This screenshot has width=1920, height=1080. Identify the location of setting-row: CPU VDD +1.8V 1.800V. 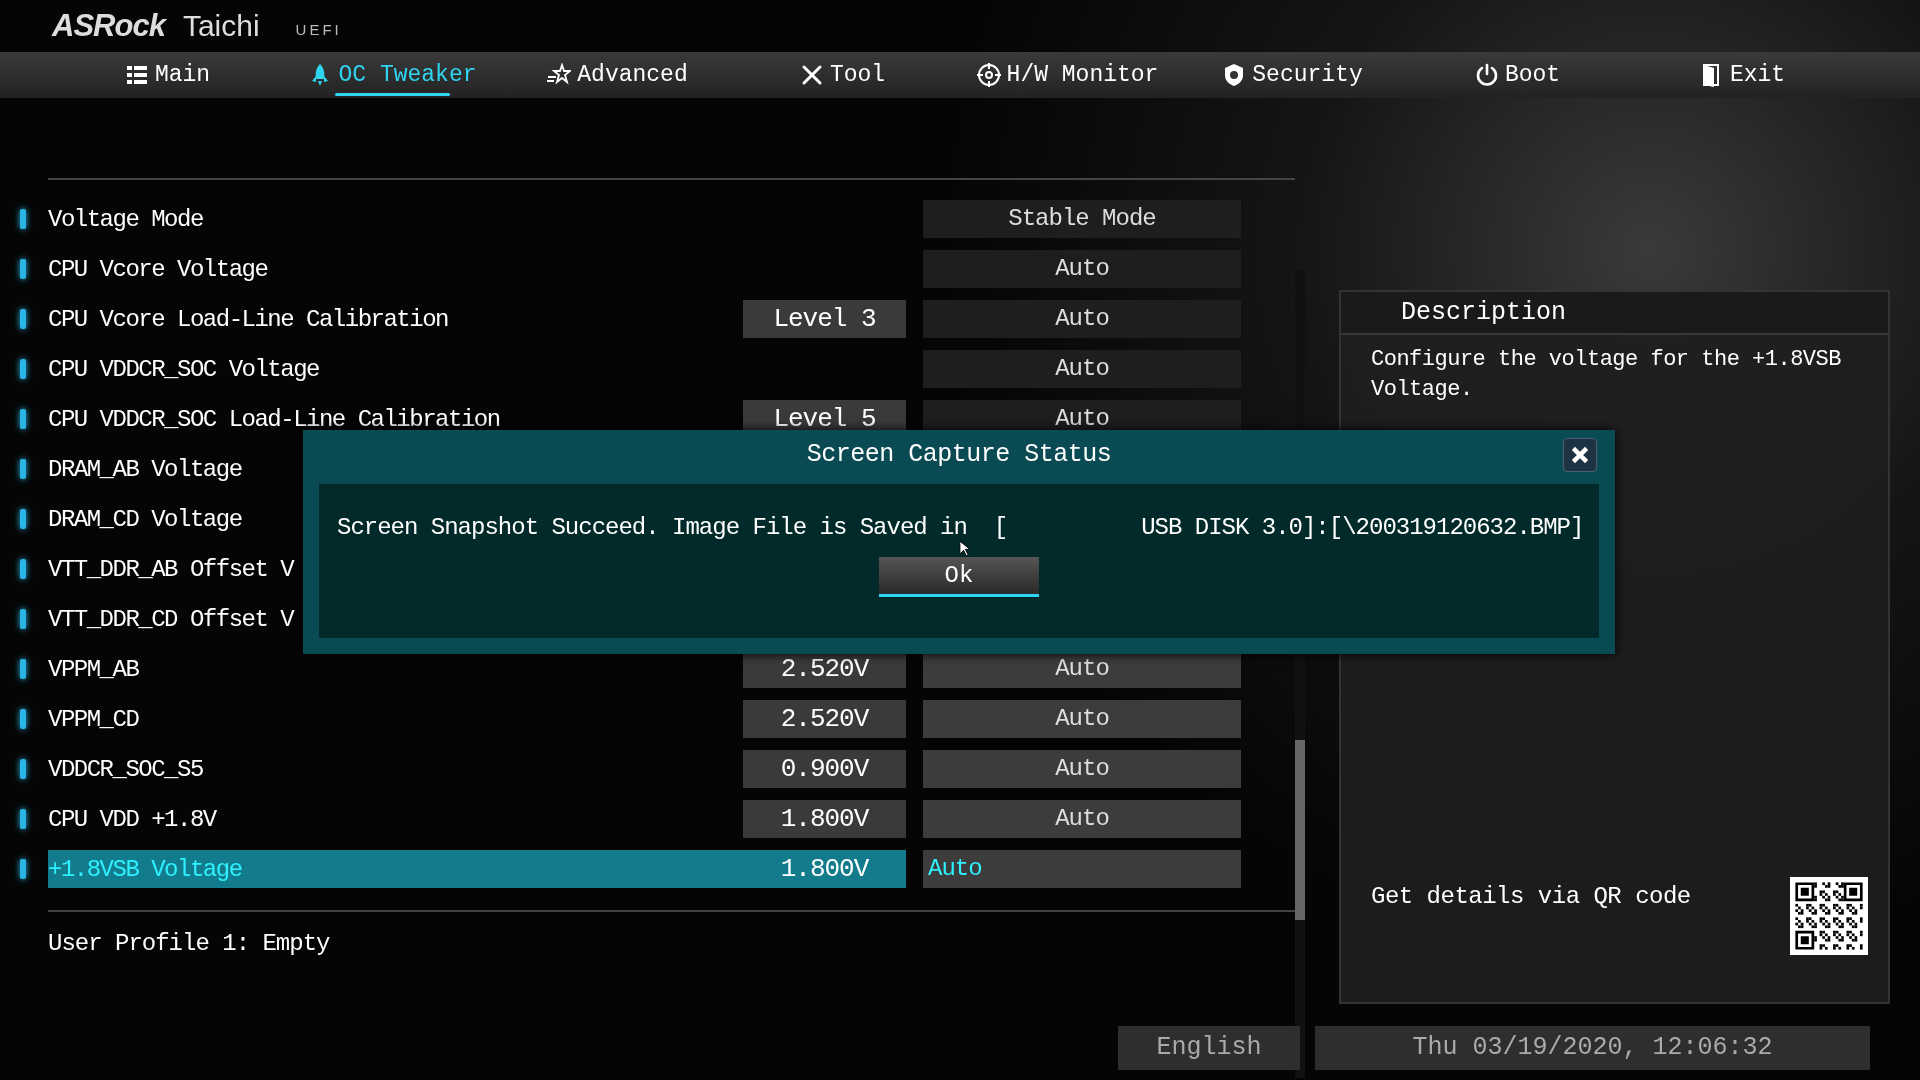
(477, 819).